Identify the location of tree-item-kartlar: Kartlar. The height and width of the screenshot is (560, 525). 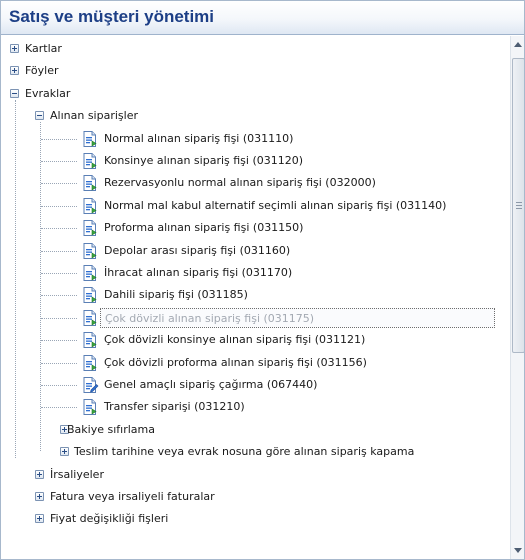
(251, 49).